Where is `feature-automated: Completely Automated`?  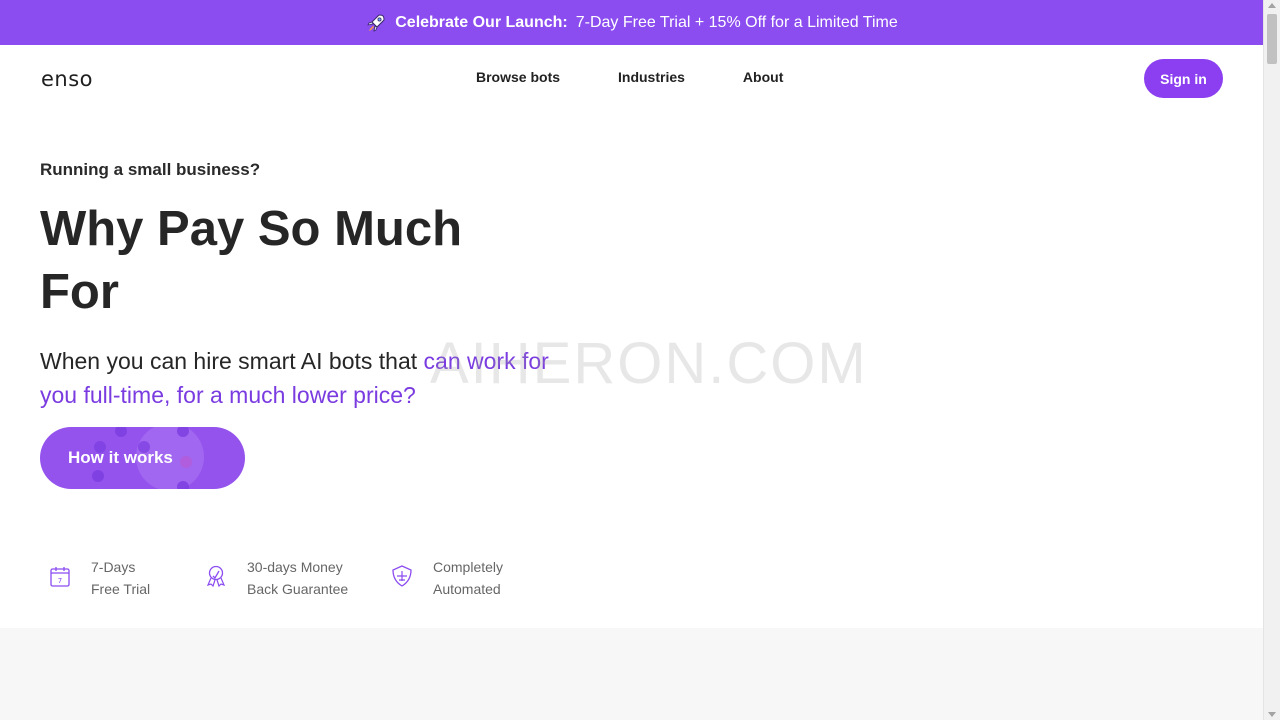 feature-automated: Completely Automated is located at coordinates (470, 578).